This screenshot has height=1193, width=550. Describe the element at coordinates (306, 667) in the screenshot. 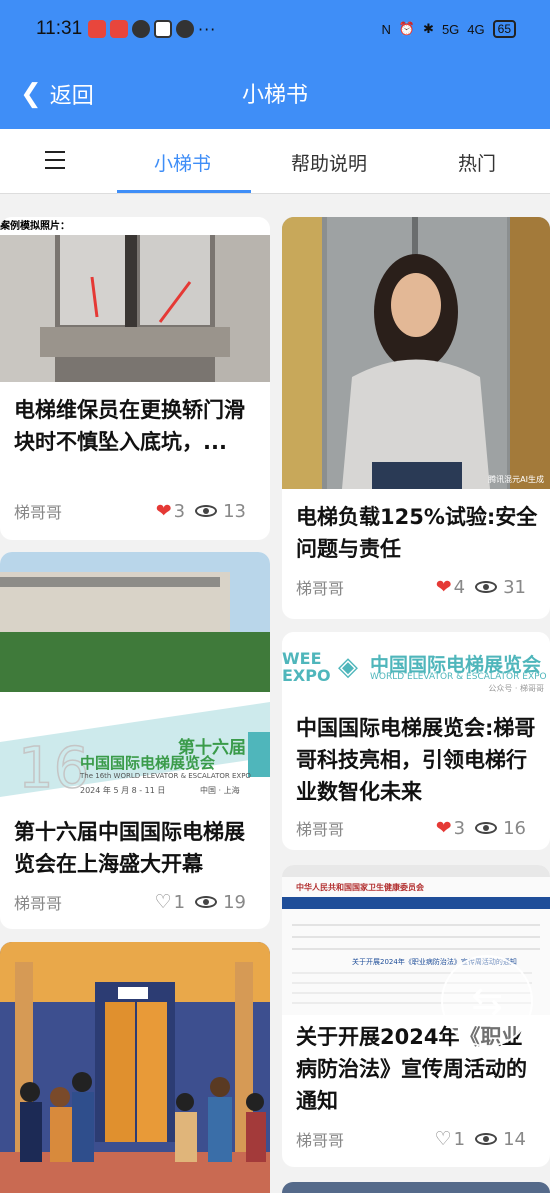

I see `expo-logo: WEE EXPO` at that location.